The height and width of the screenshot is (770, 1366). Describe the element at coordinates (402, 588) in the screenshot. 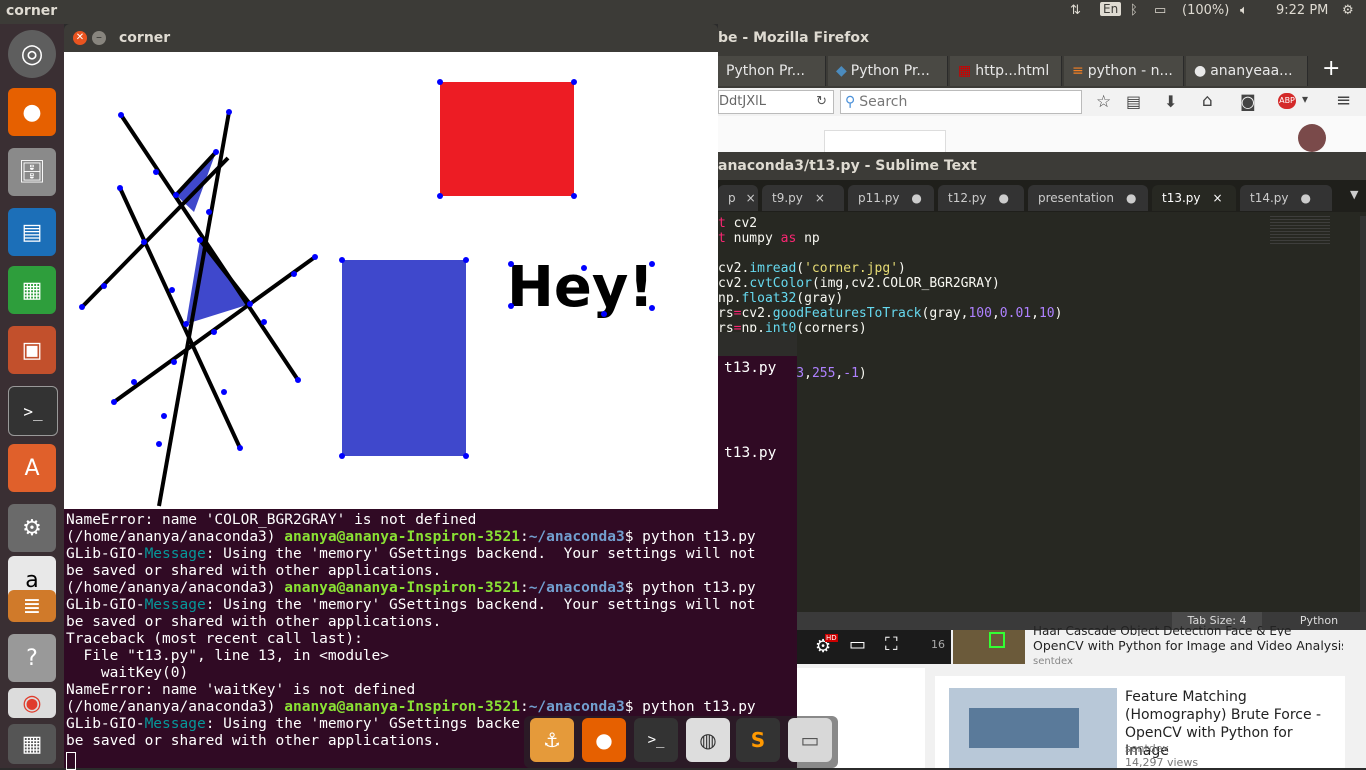

I see `prompt-user: ananya@ananya-Inspiron-3521` at that location.